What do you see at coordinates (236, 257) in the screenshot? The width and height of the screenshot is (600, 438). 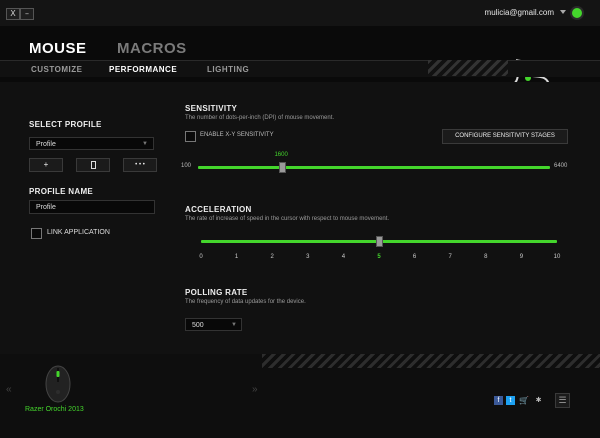 I see `acceleration-tick-1: 1` at bounding box center [236, 257].